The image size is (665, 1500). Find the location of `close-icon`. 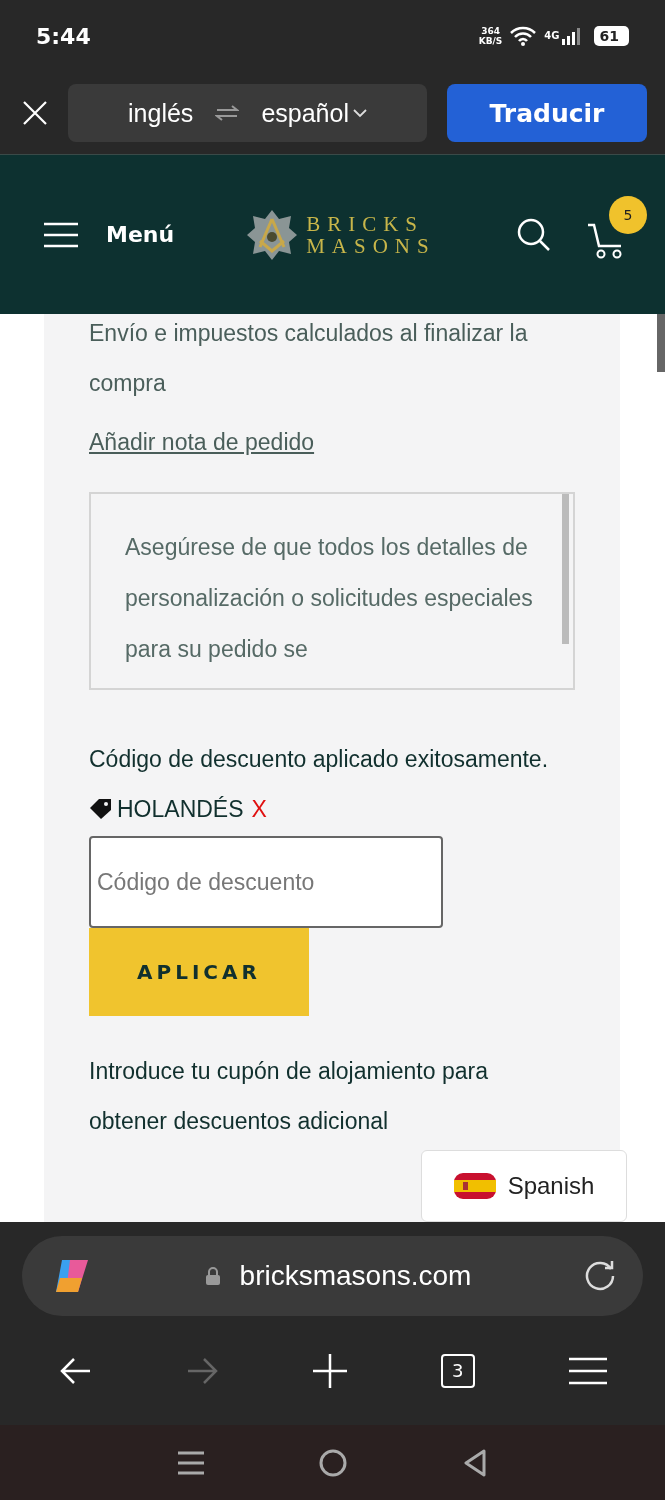

close-icon is located at coordinates (35, 113).